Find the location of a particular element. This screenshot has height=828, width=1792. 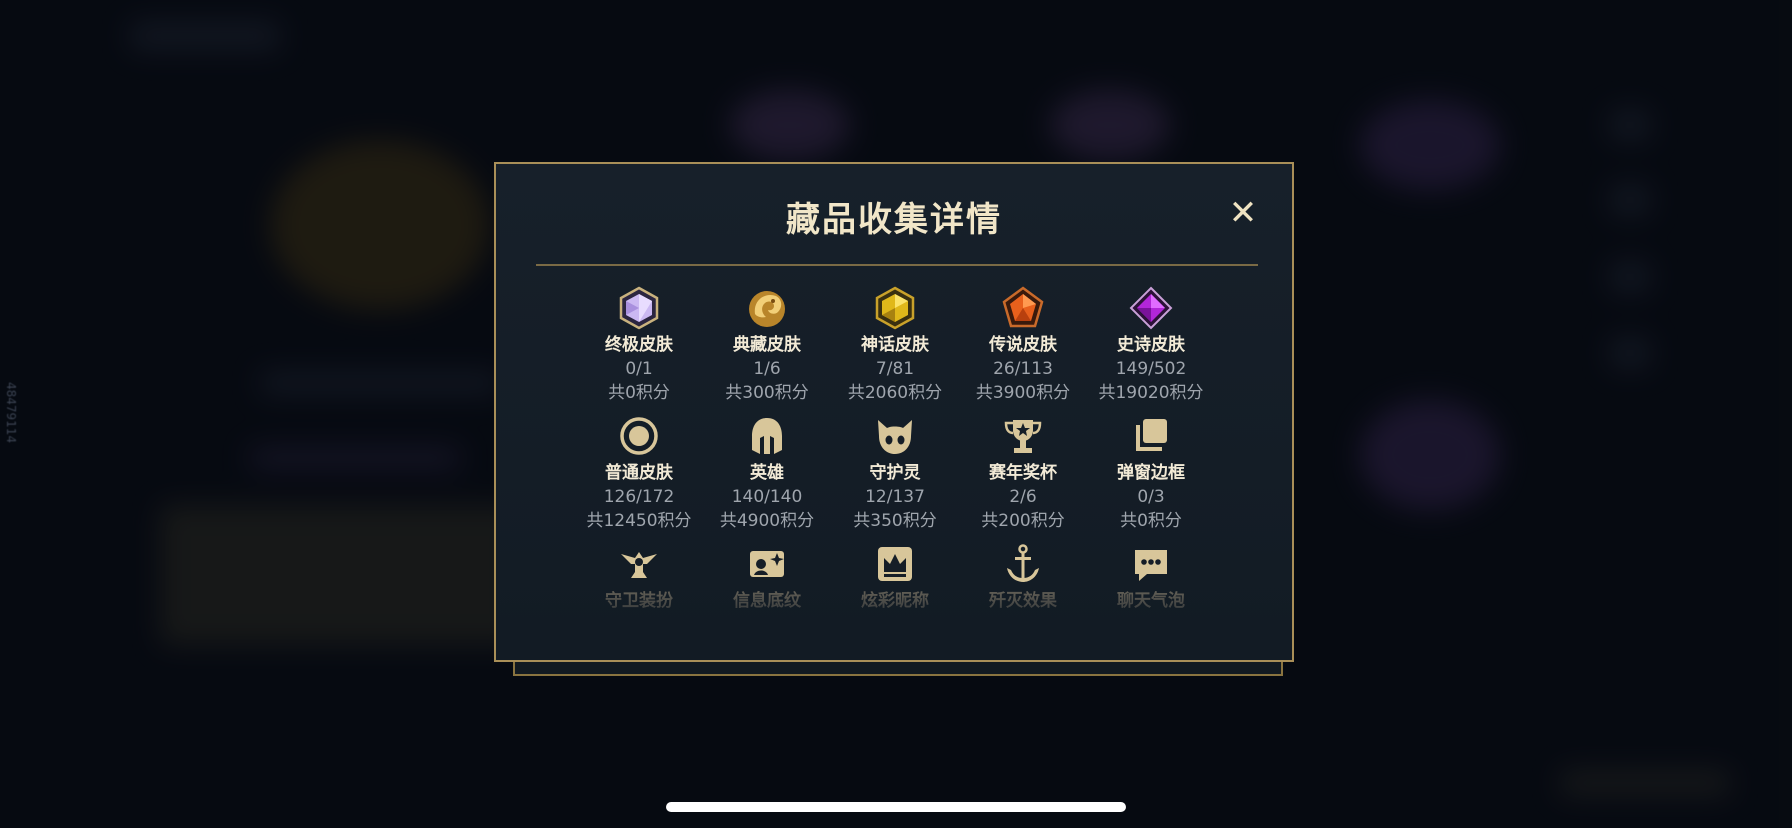

trophy-icon is located at coordinates (1023, 436).